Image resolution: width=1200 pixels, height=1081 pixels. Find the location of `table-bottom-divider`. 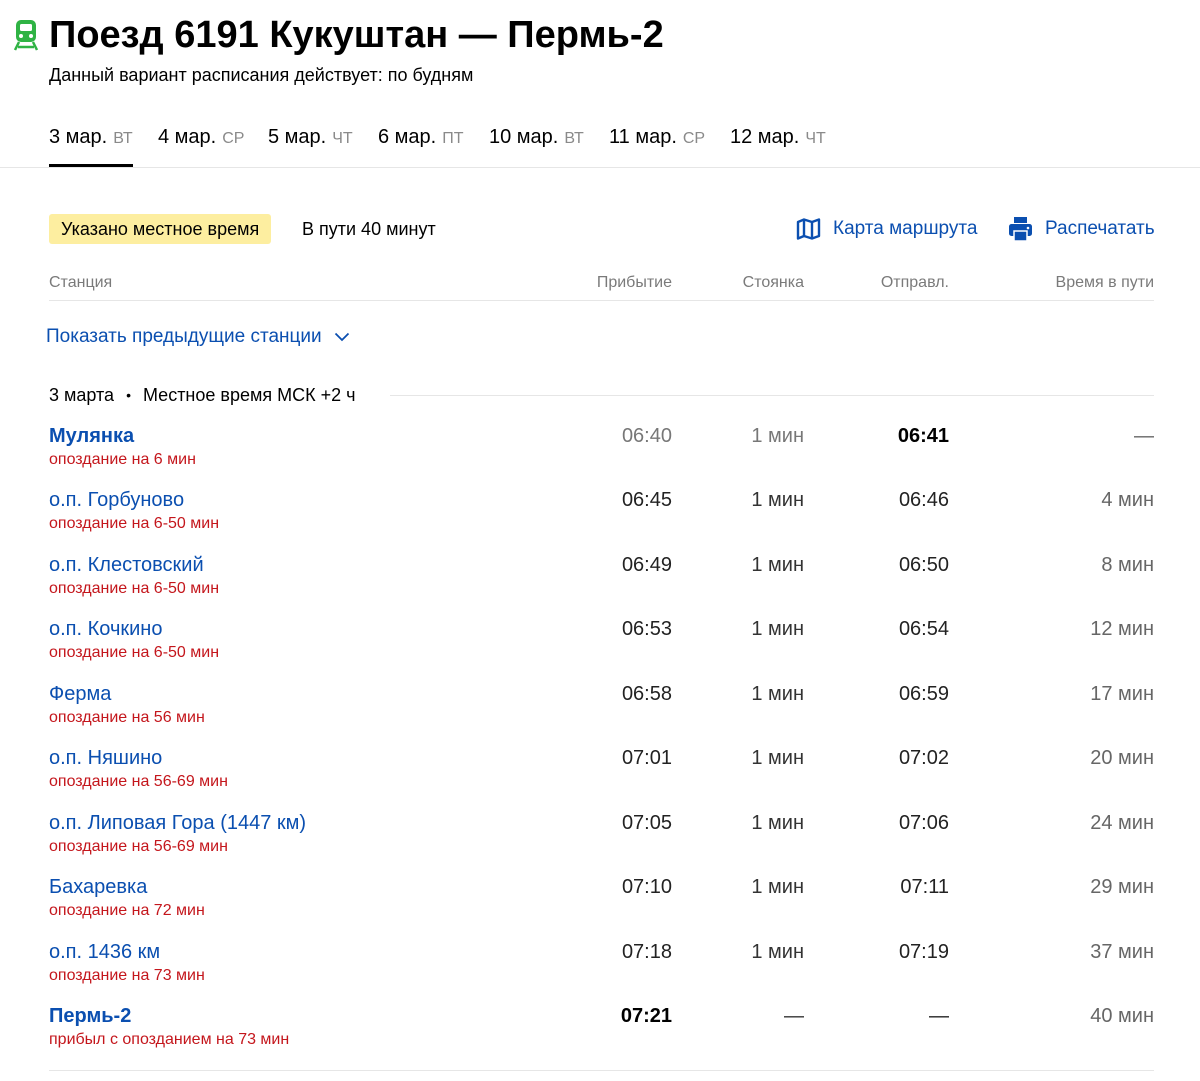

table-bottom-divider is located at coordinates (601, 1070).